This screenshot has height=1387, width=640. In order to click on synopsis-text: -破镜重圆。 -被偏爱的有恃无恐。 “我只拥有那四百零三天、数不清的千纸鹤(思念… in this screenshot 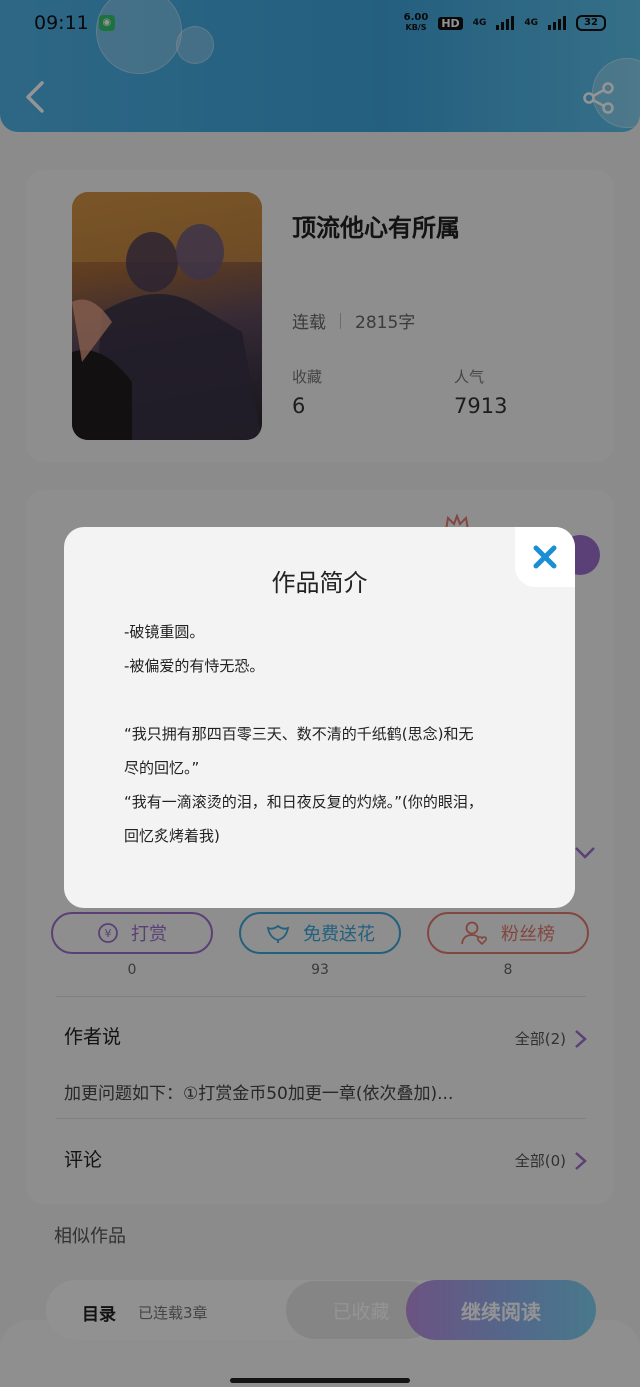, I will do `click(324, 734)`.